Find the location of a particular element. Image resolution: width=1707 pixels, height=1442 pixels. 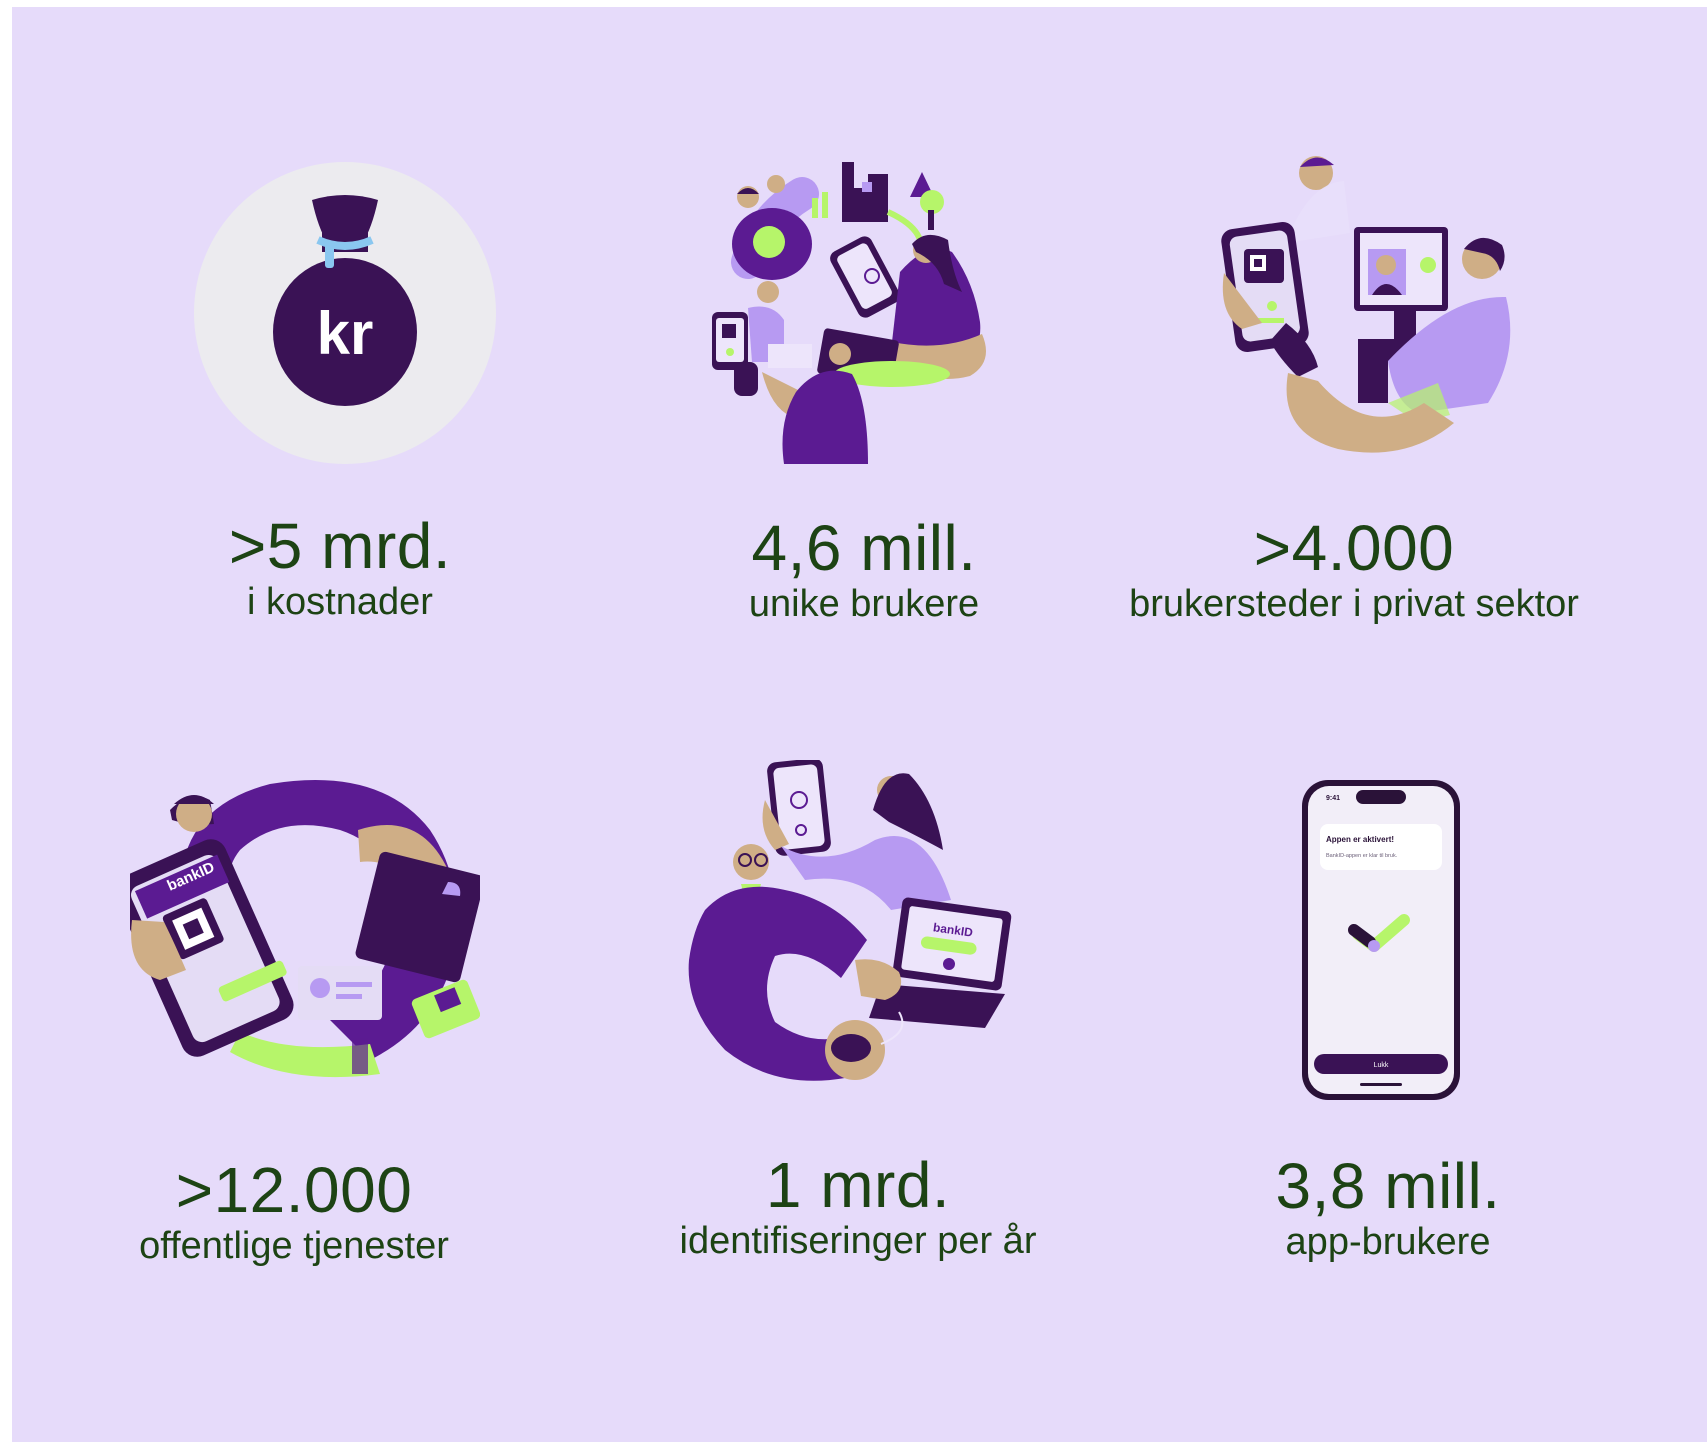

stat-identifications: 1 mrd. identifiseringer per år is located at coordinates (858, 1208).